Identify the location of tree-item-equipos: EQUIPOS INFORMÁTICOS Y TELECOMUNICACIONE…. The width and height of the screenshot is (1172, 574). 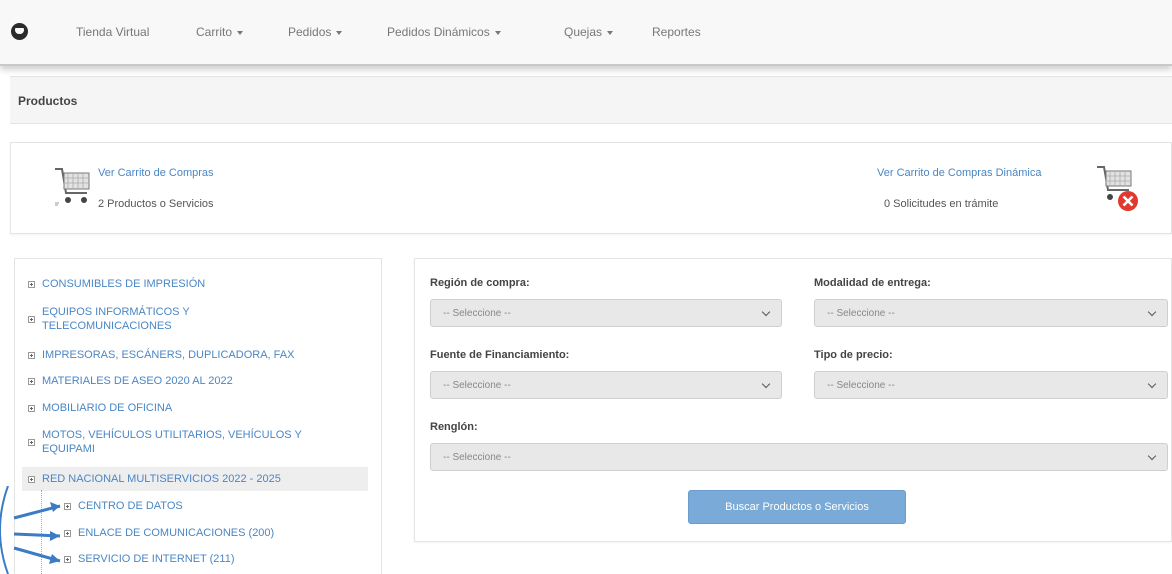
(109, 319).